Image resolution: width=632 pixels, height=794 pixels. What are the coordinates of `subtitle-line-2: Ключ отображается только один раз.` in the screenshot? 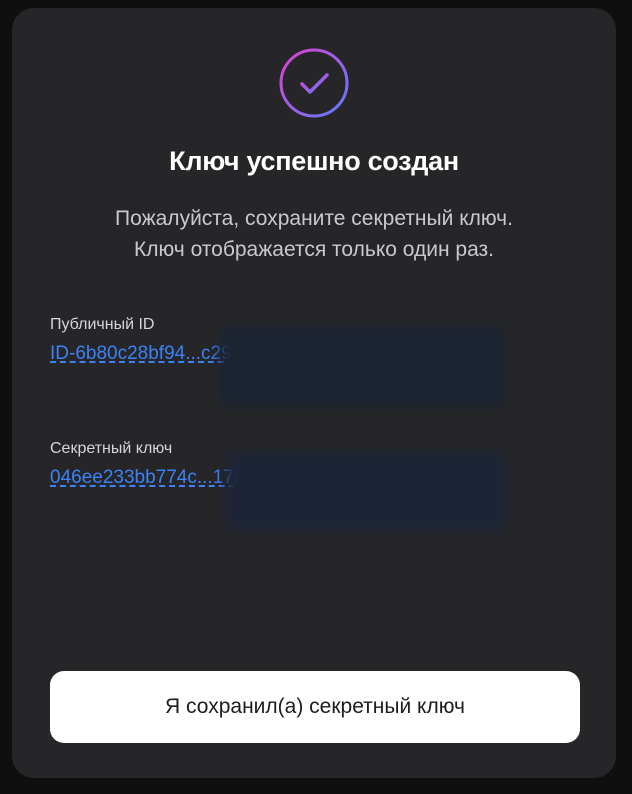 It's located at (314, 249).